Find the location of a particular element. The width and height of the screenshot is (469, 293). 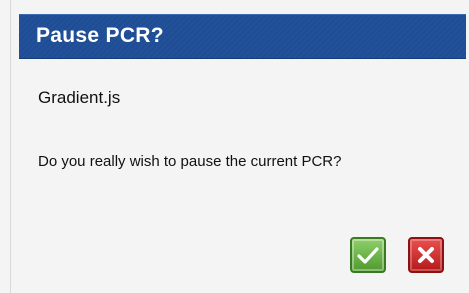

checkmark-icon is located at coordinates (368, 255).